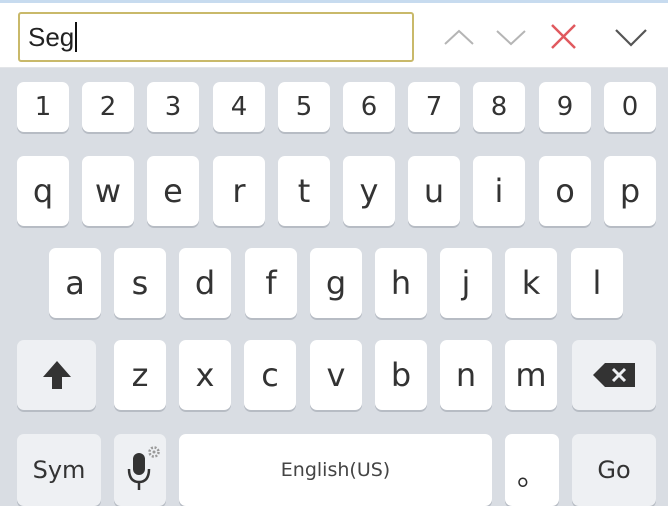  I want to click on key-t: t, so click(304, 191).